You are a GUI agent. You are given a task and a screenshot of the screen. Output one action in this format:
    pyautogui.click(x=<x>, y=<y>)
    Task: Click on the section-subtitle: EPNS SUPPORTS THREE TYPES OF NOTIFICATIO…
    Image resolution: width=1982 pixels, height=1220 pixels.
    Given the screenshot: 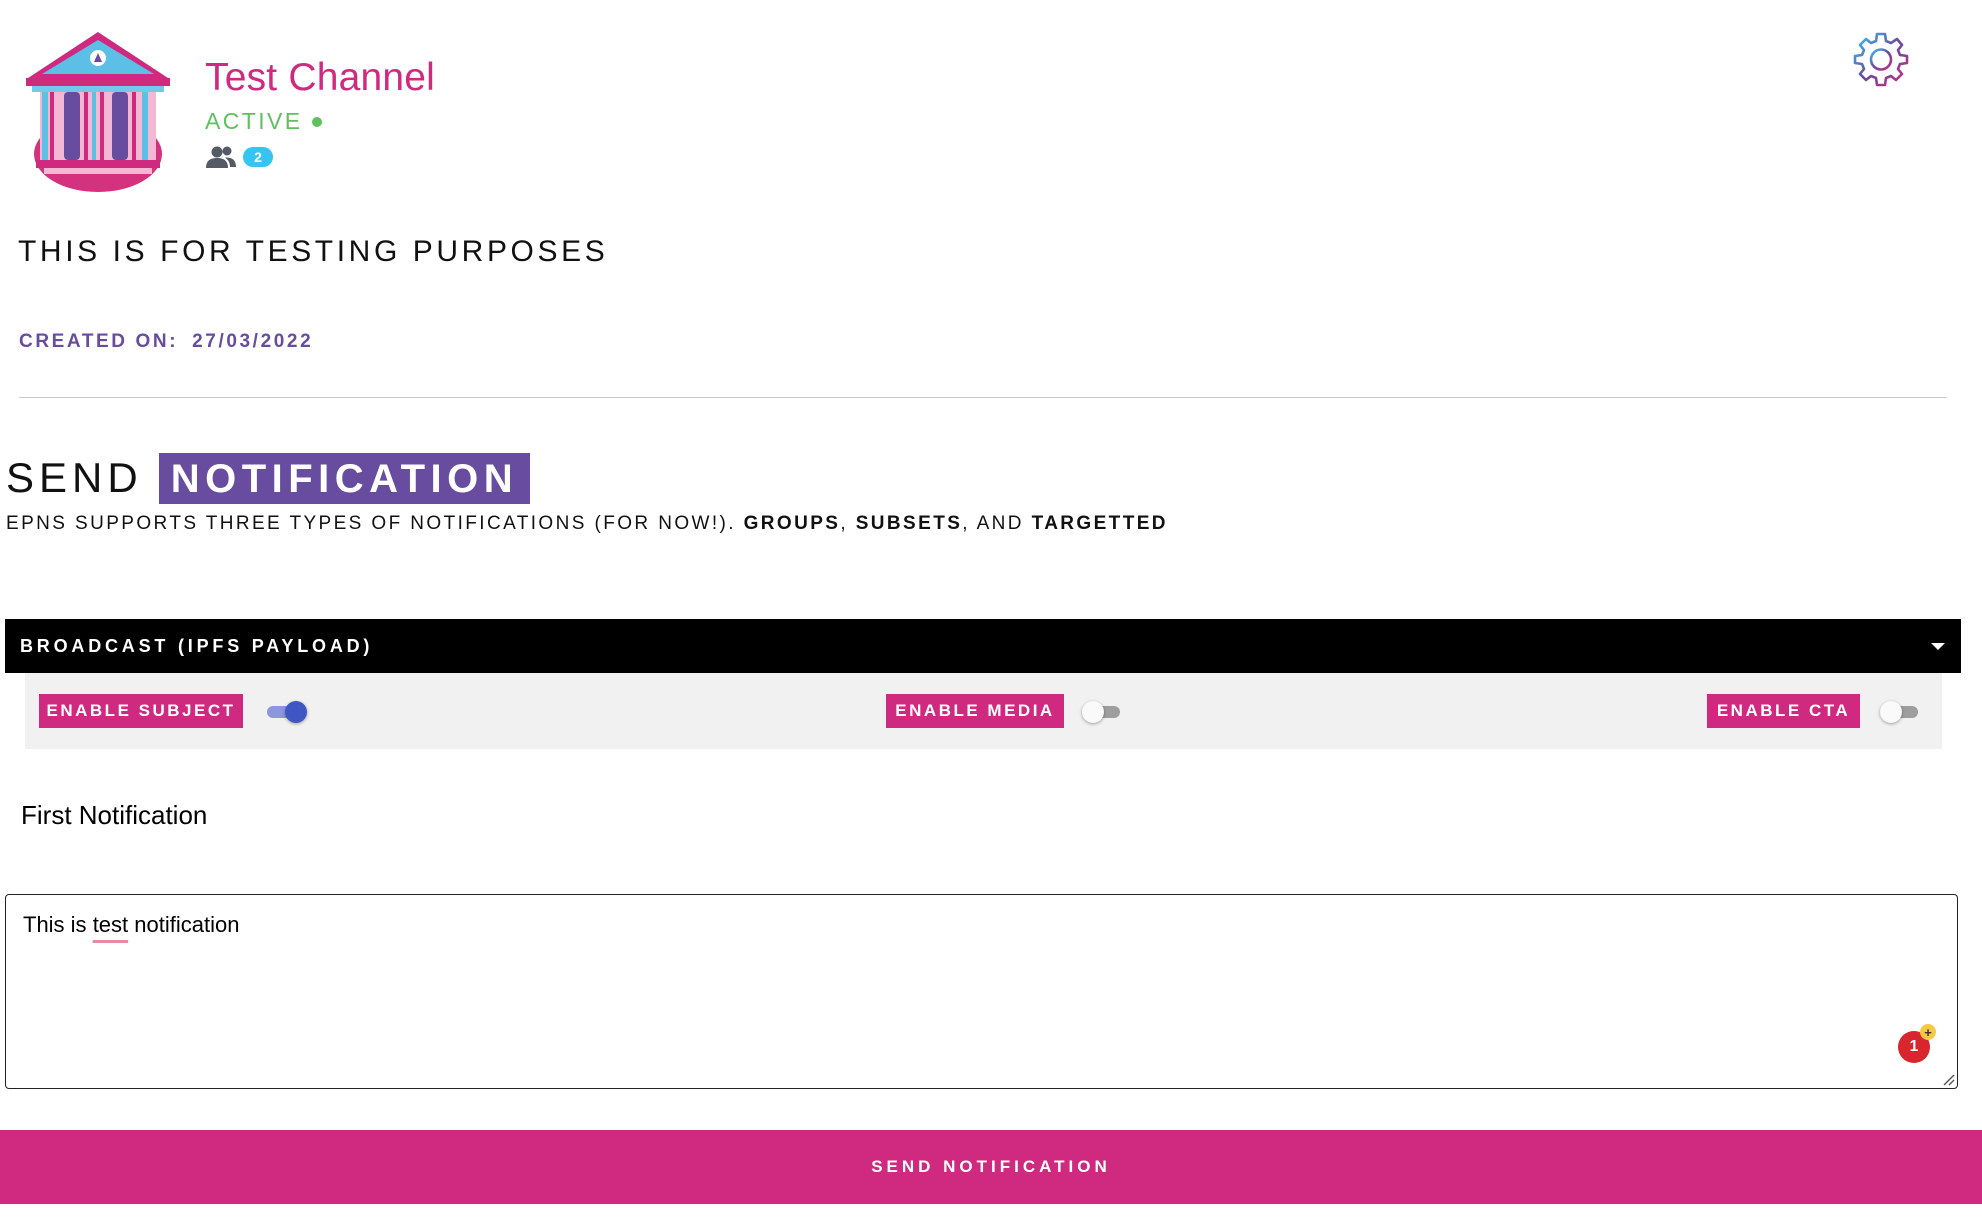 What is the action you would take?
    pyautogui.click(x=587, y=524)
    